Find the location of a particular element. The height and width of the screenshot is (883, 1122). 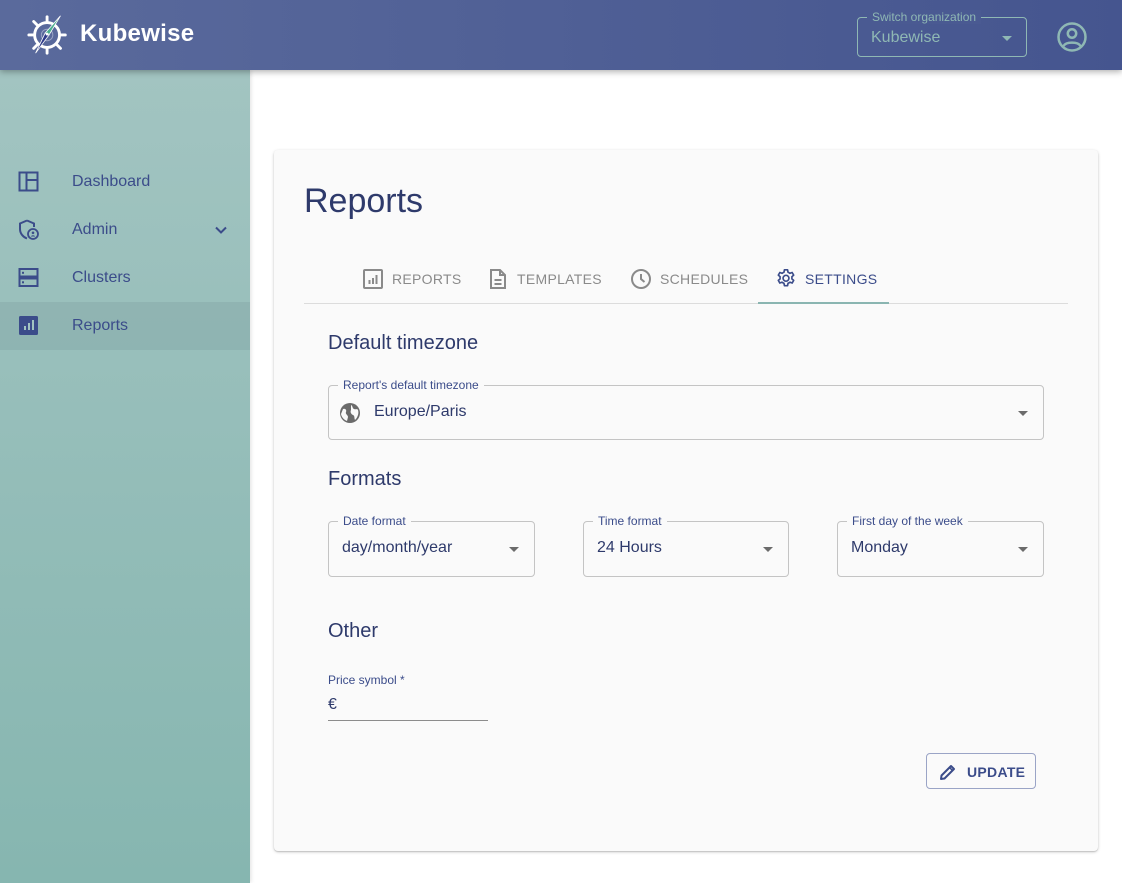

switch-organization-value: Kubewise is located at coordinates (906, 37).